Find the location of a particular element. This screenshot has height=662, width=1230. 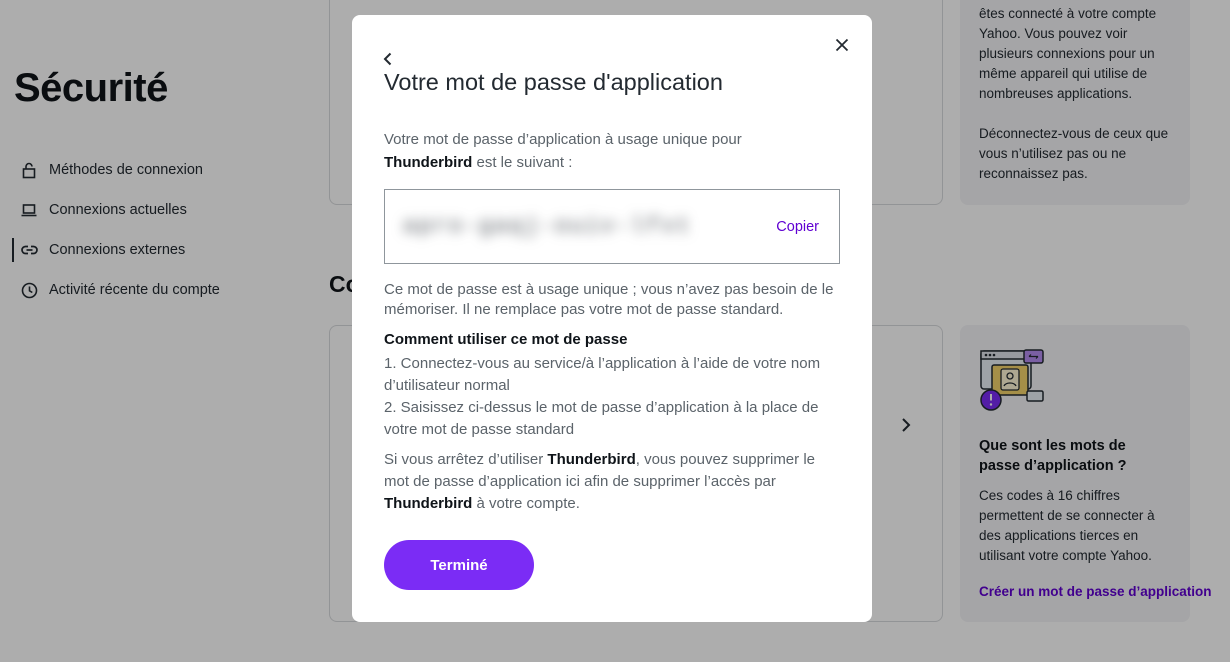

app-password-box: apro-gaqj-ouiv-lfxt Copier is located at coordinates (612, 226).